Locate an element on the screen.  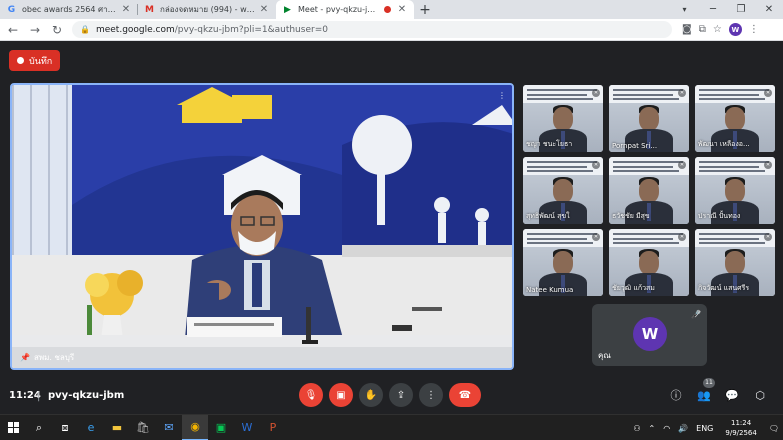
minimize-button: ─ is located at coordinates (713, 9).